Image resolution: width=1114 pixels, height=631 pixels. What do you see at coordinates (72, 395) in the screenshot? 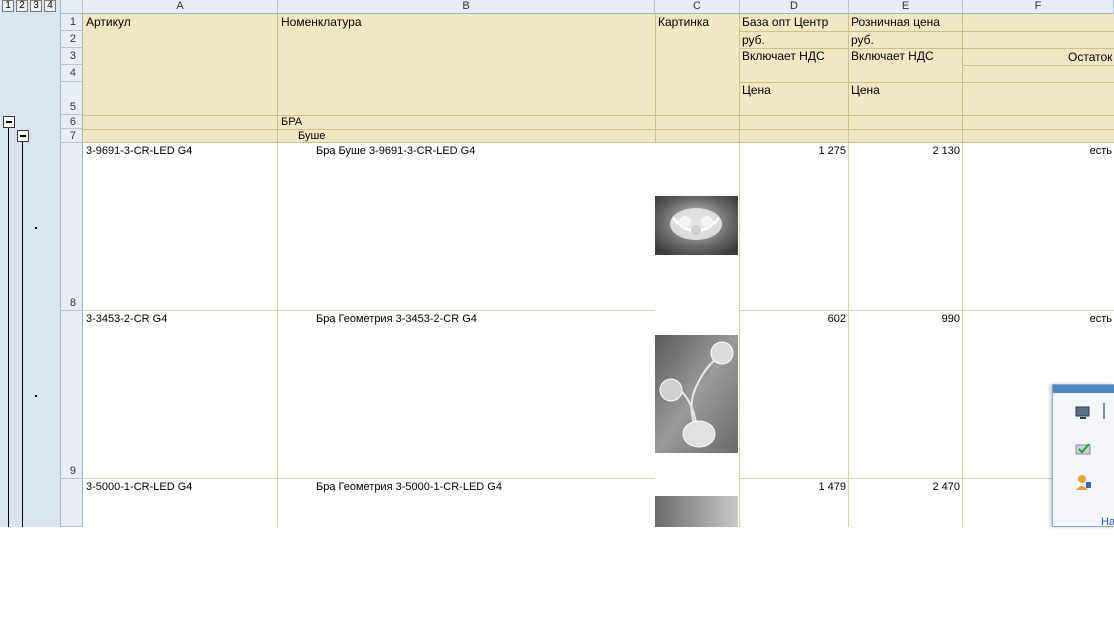
I see `row-header: 9` at bounding box center [72, 395].